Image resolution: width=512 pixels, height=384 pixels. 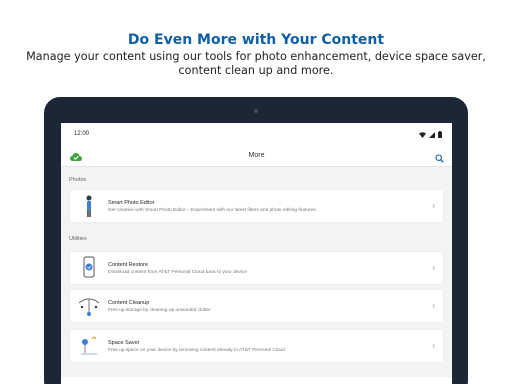 I want to click on content-cleanup-illustration-icon, so click(x=89, y=306).